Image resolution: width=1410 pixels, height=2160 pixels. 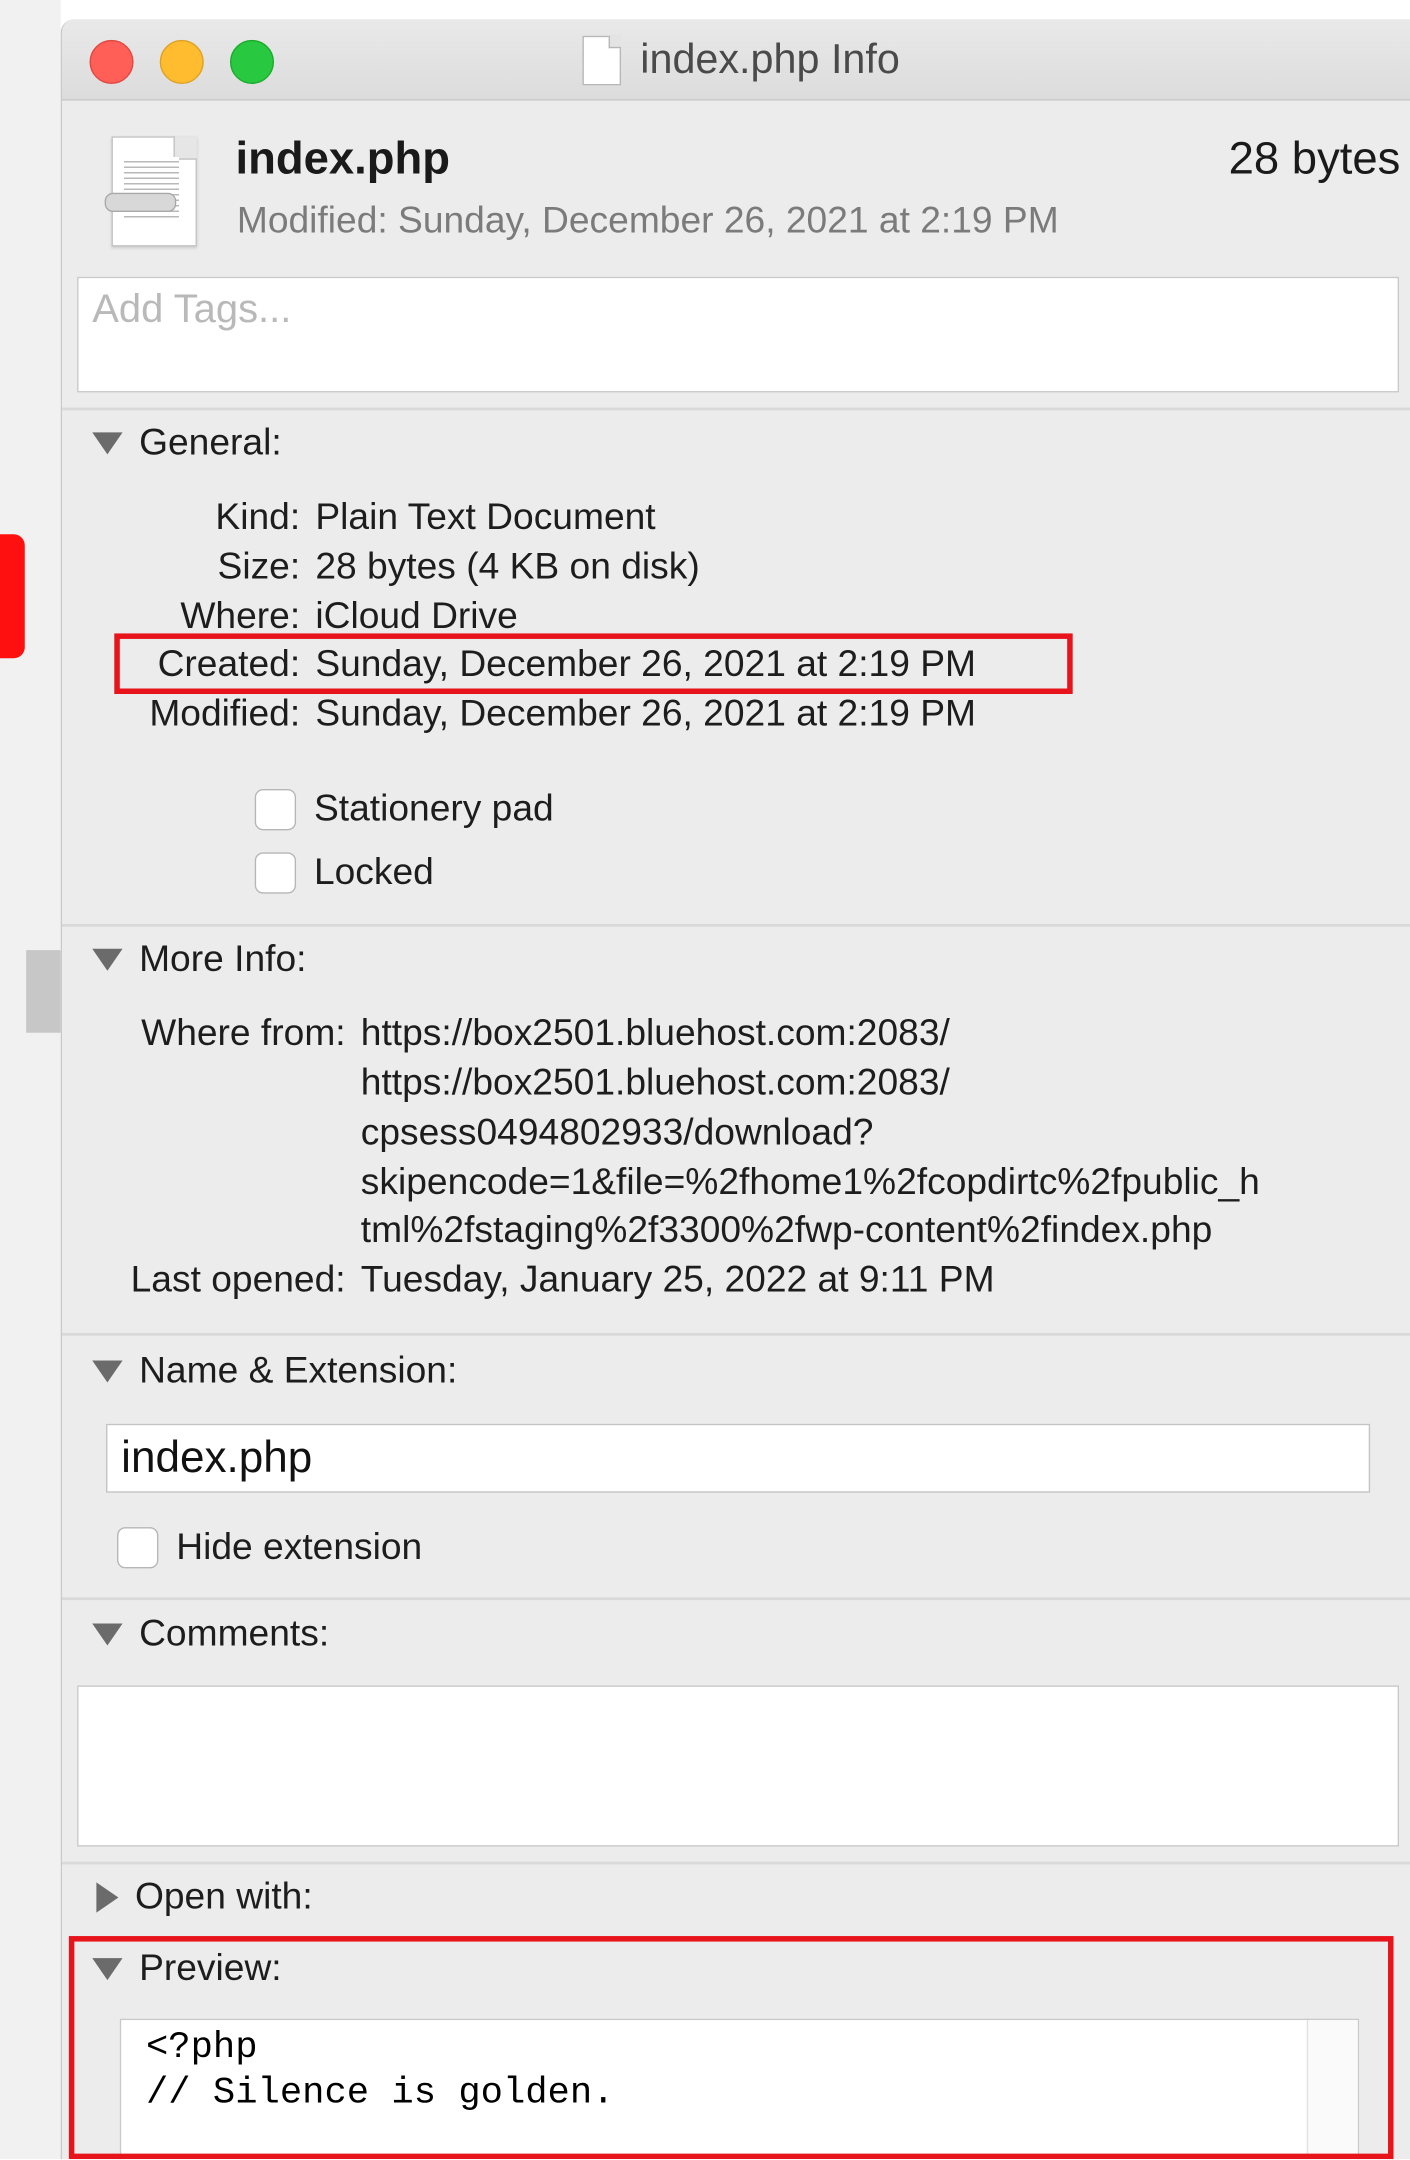 What do you see at coordinates (12, 596) in the screenshot?
I see `background-red-tab` at bounding box center [12, 596].